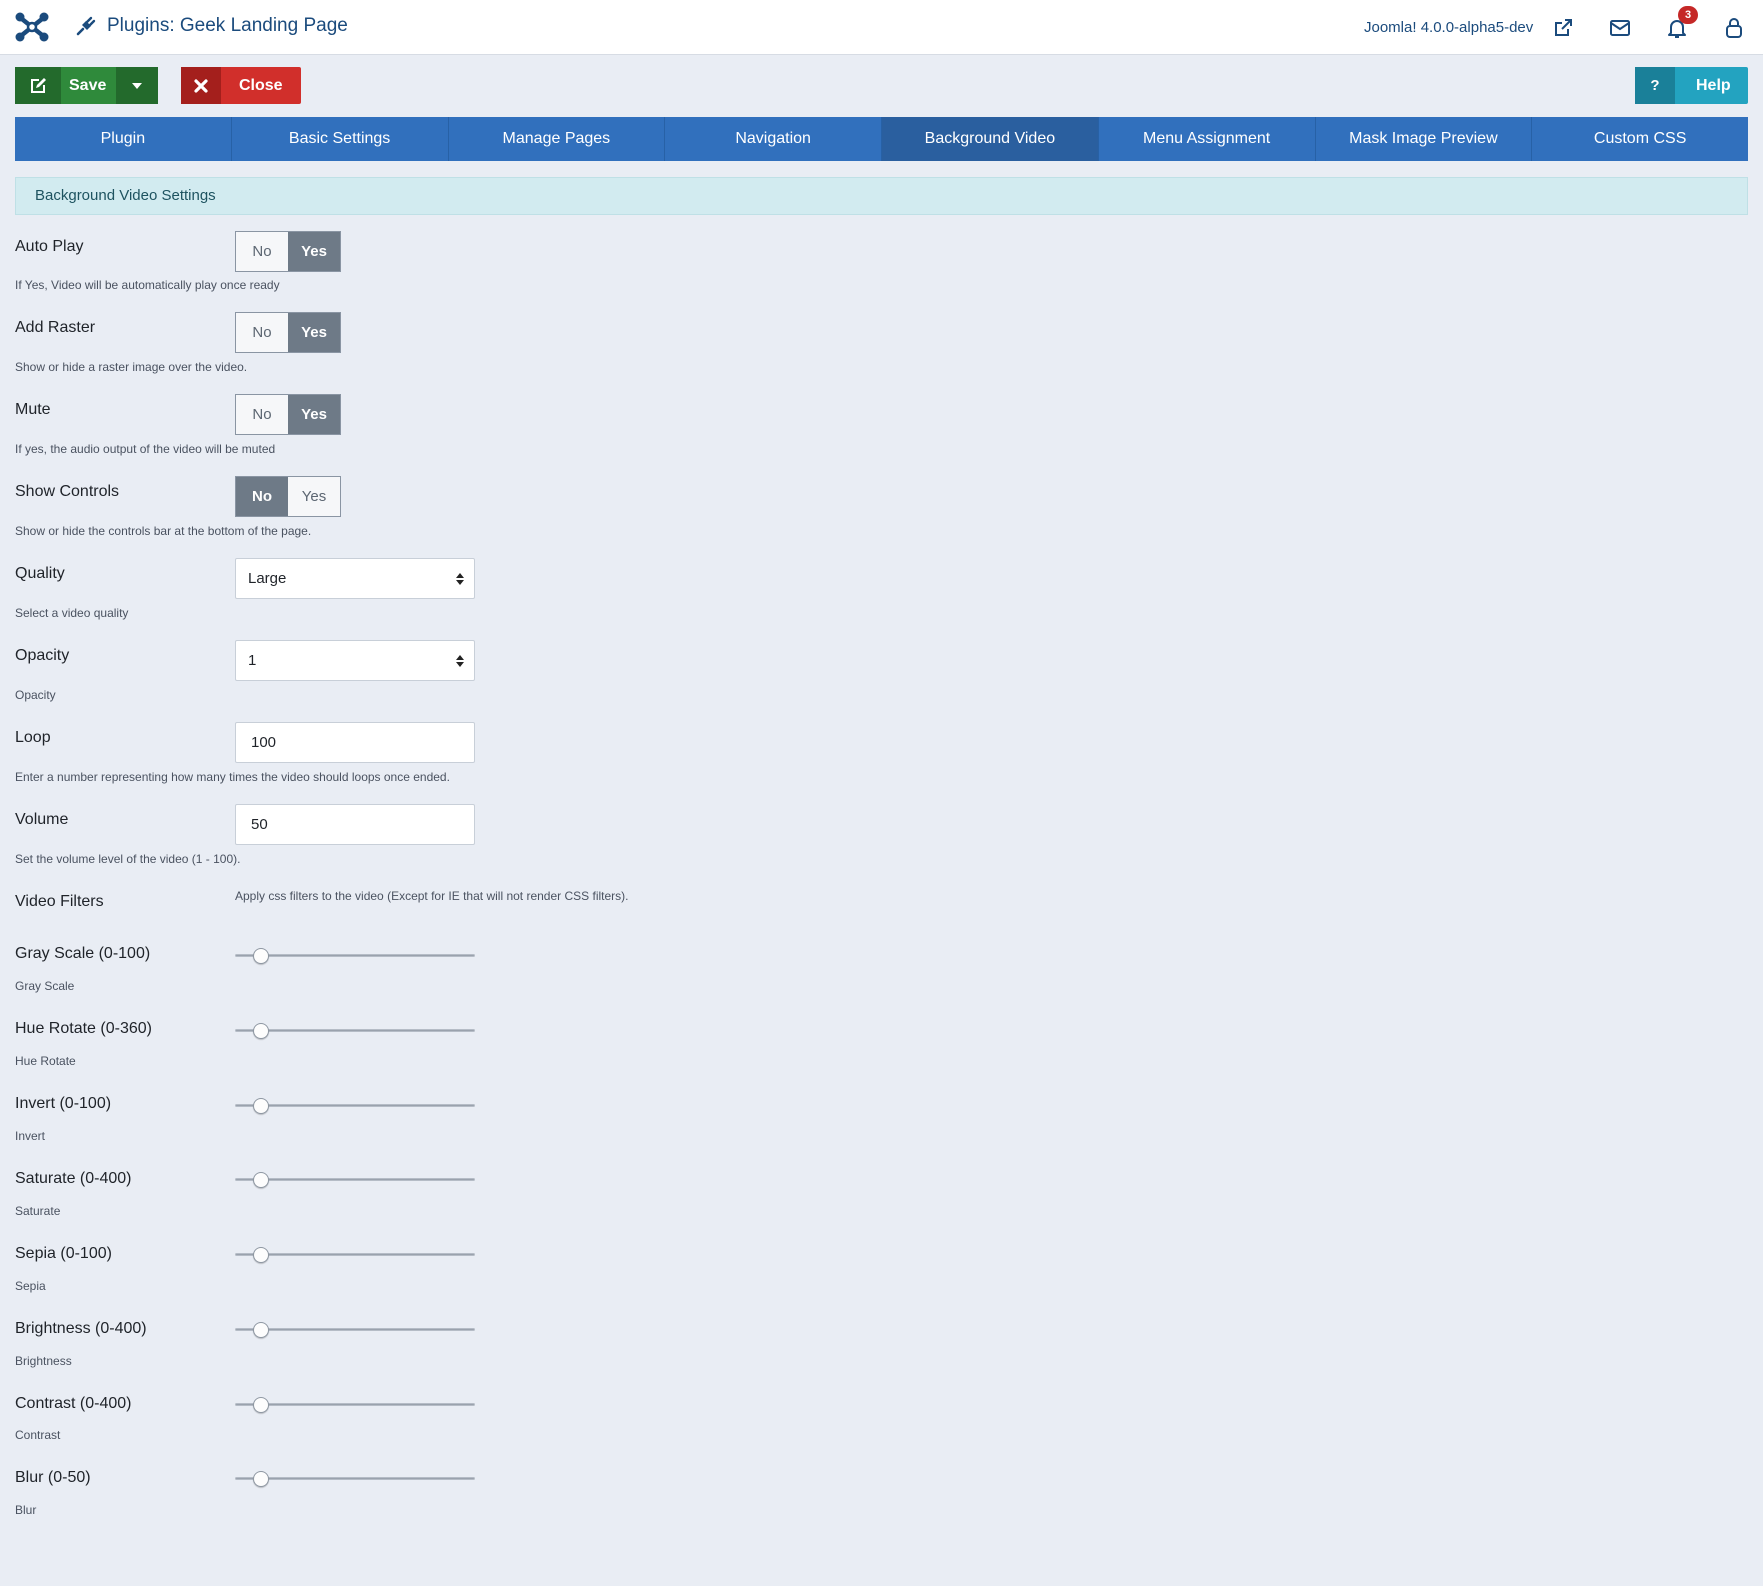 The height and width of the screenshot is (1586, 1763). What do you see at coordinates (557, 139) in the screenshot?
I see `tab-manage-pages: Manage Pages` at bounding box center [557, 139].